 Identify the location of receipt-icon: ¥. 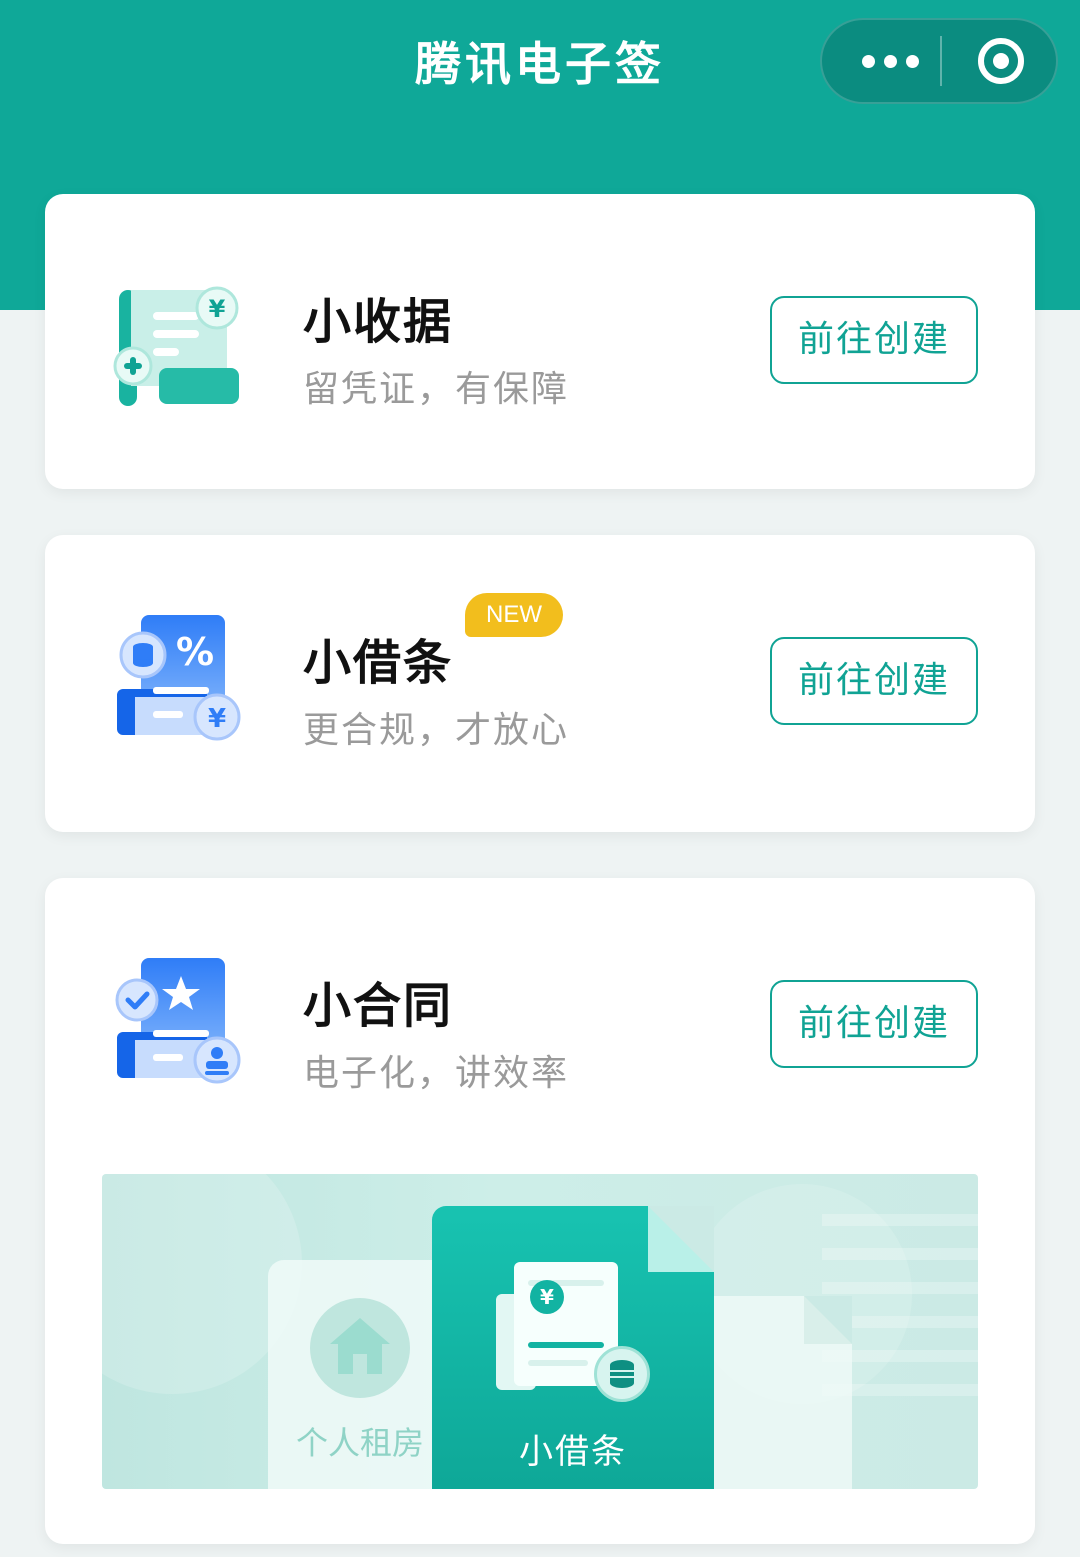
(179, 348).